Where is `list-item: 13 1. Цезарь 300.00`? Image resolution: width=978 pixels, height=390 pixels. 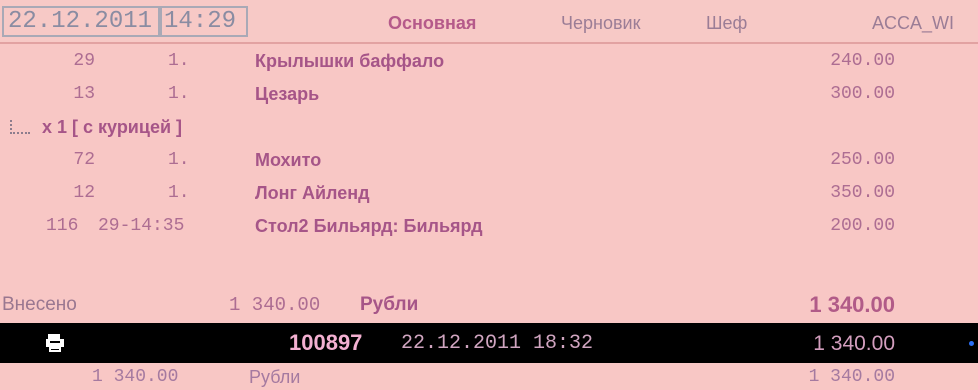 list-item: 13 1. Цезарь 300.00 is located at coordinates (489, 93).